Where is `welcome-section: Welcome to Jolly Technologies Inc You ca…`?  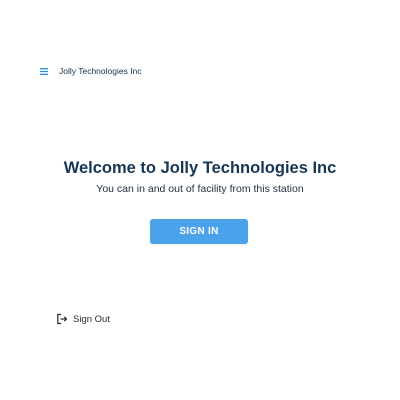 welcome-section: Welcome to Jolly Technologies Inc You ca… is located at coordinates (200, 176).